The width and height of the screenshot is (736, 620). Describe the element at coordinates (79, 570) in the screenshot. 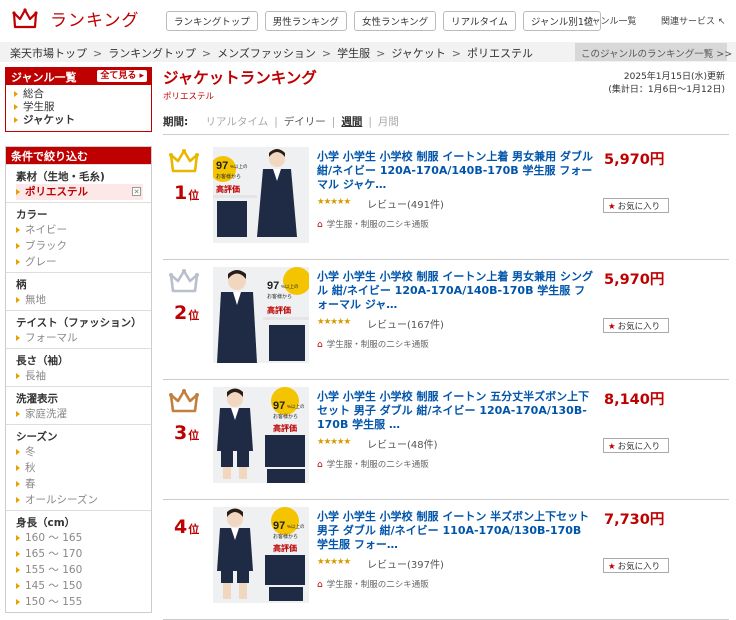

I see `filter-height-155-160: 155 ～ 160` at that location.